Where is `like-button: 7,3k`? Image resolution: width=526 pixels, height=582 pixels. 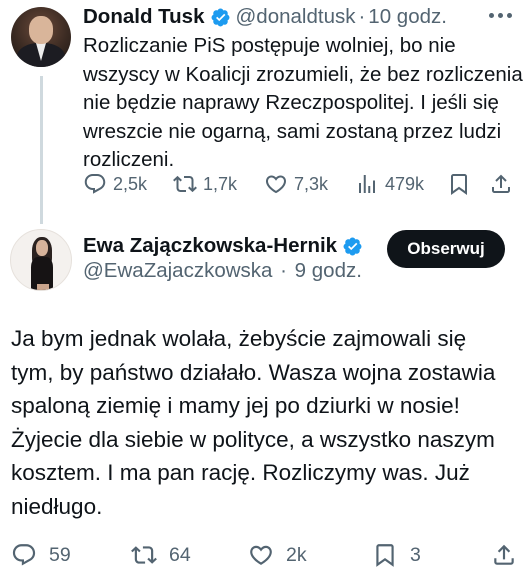
like-button: 7,3k is located at coordinates (296, 184).